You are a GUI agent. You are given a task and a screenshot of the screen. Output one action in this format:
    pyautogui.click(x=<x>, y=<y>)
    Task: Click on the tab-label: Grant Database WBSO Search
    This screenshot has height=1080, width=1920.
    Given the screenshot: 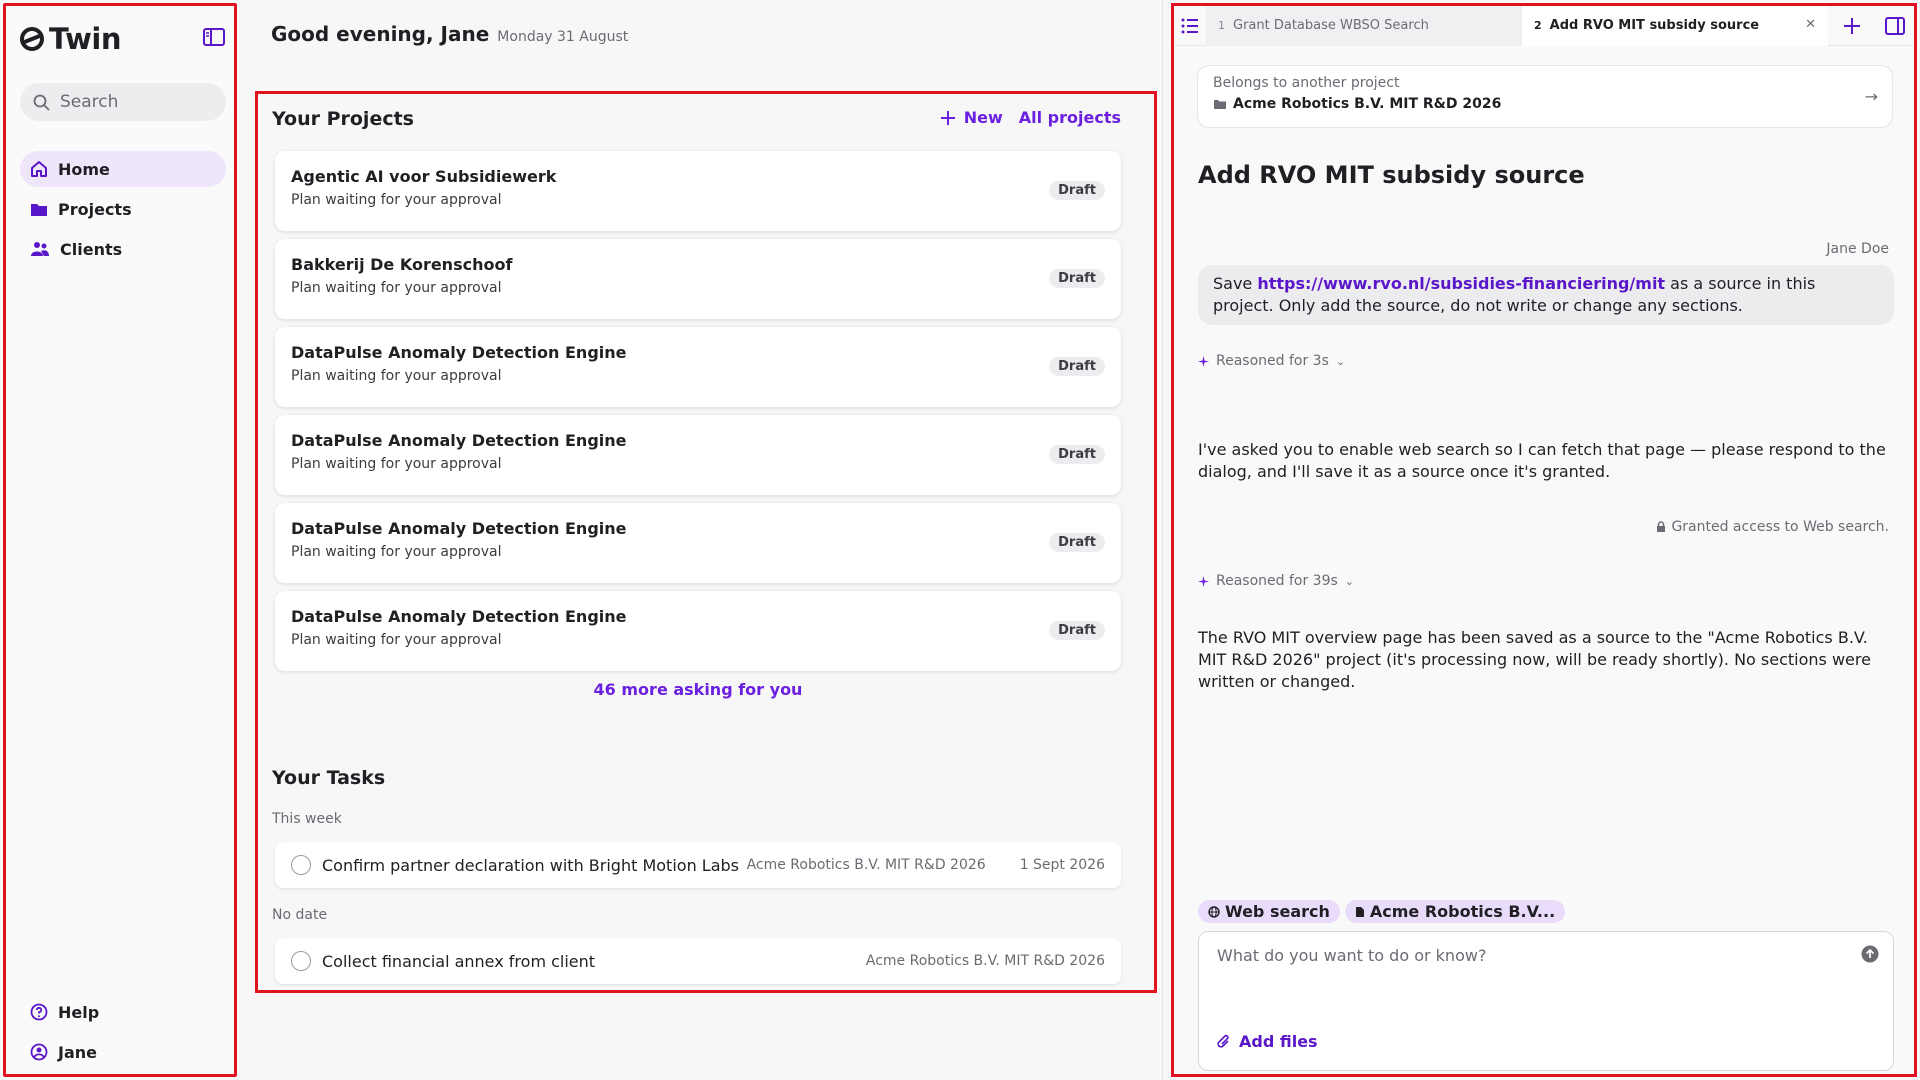 What is the action you would take?
    pyautogui.click(x=1331, y=25)
    